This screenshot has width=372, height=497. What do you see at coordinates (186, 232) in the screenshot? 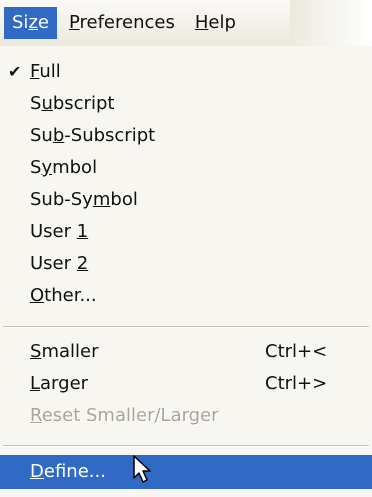
I see `menu-item-user-1: User 1` at bounding box center [186, 232].